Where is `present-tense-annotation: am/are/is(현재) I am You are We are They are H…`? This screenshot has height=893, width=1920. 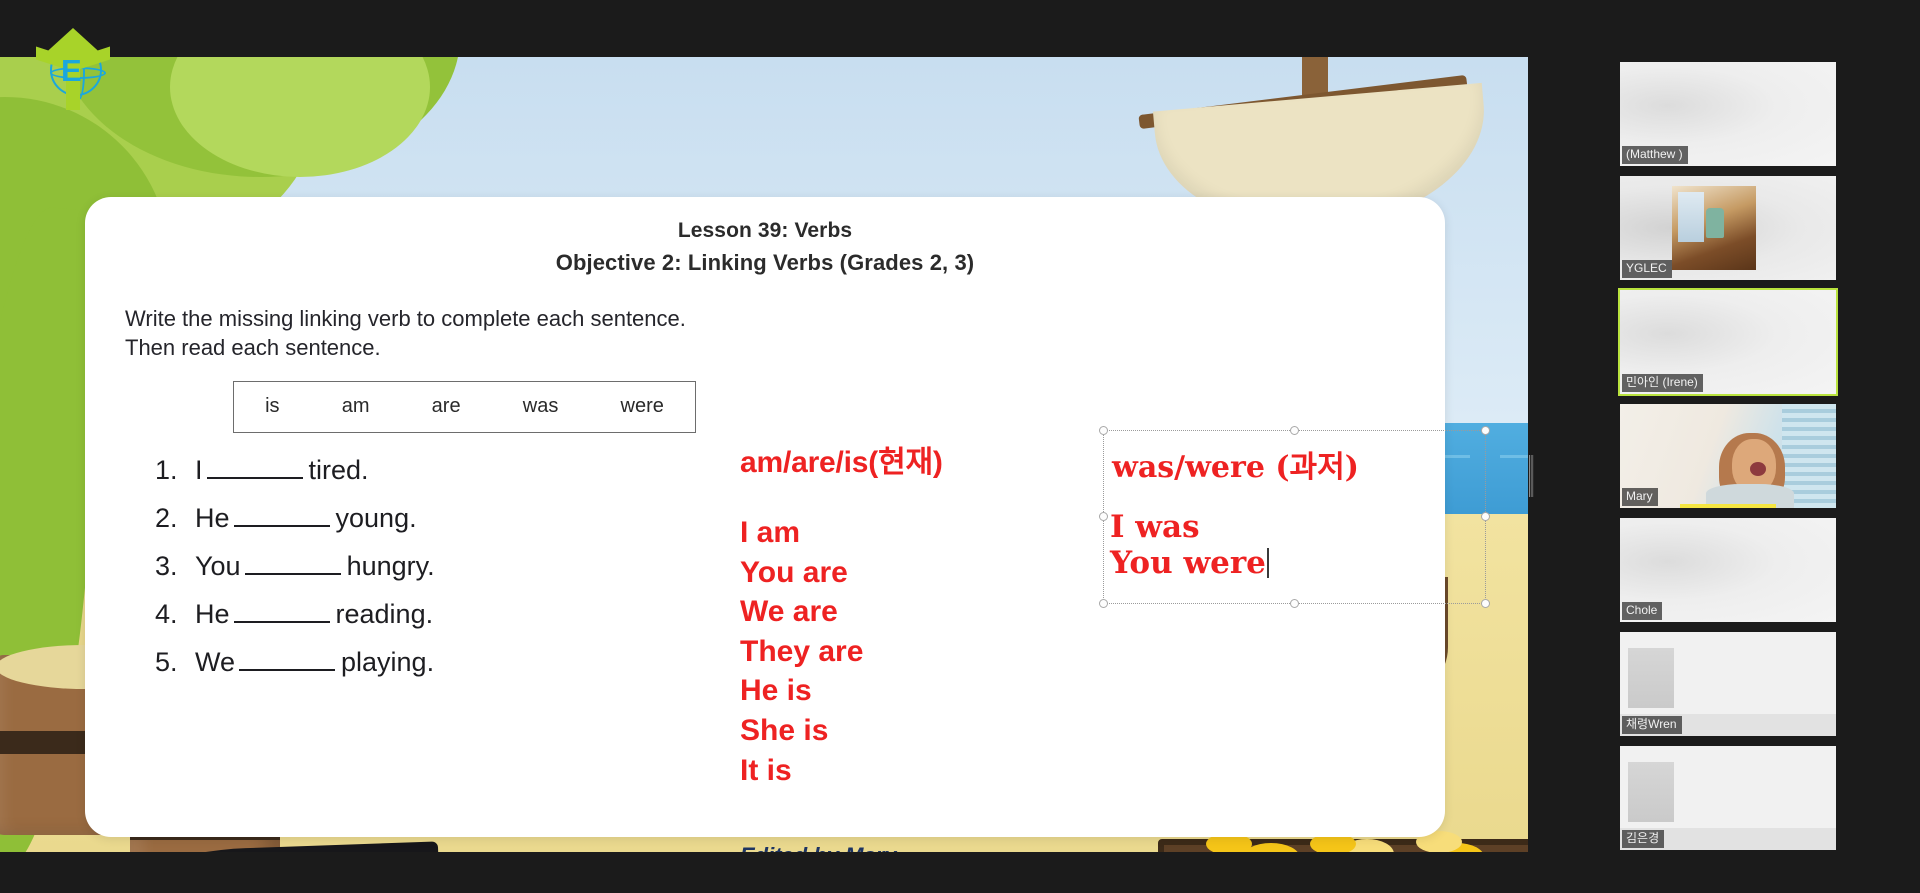 present-tense-annotation: am/are/is(현재) I am You are We are They are H… is located at coordinates (841, 613).